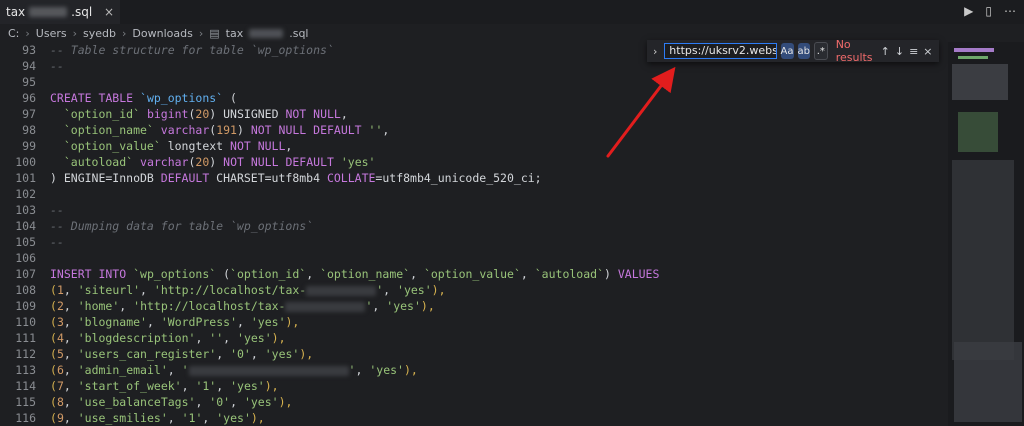 This screenshot has width=1024, height=426. I want to click on line-number: 112, so click(25, 354).